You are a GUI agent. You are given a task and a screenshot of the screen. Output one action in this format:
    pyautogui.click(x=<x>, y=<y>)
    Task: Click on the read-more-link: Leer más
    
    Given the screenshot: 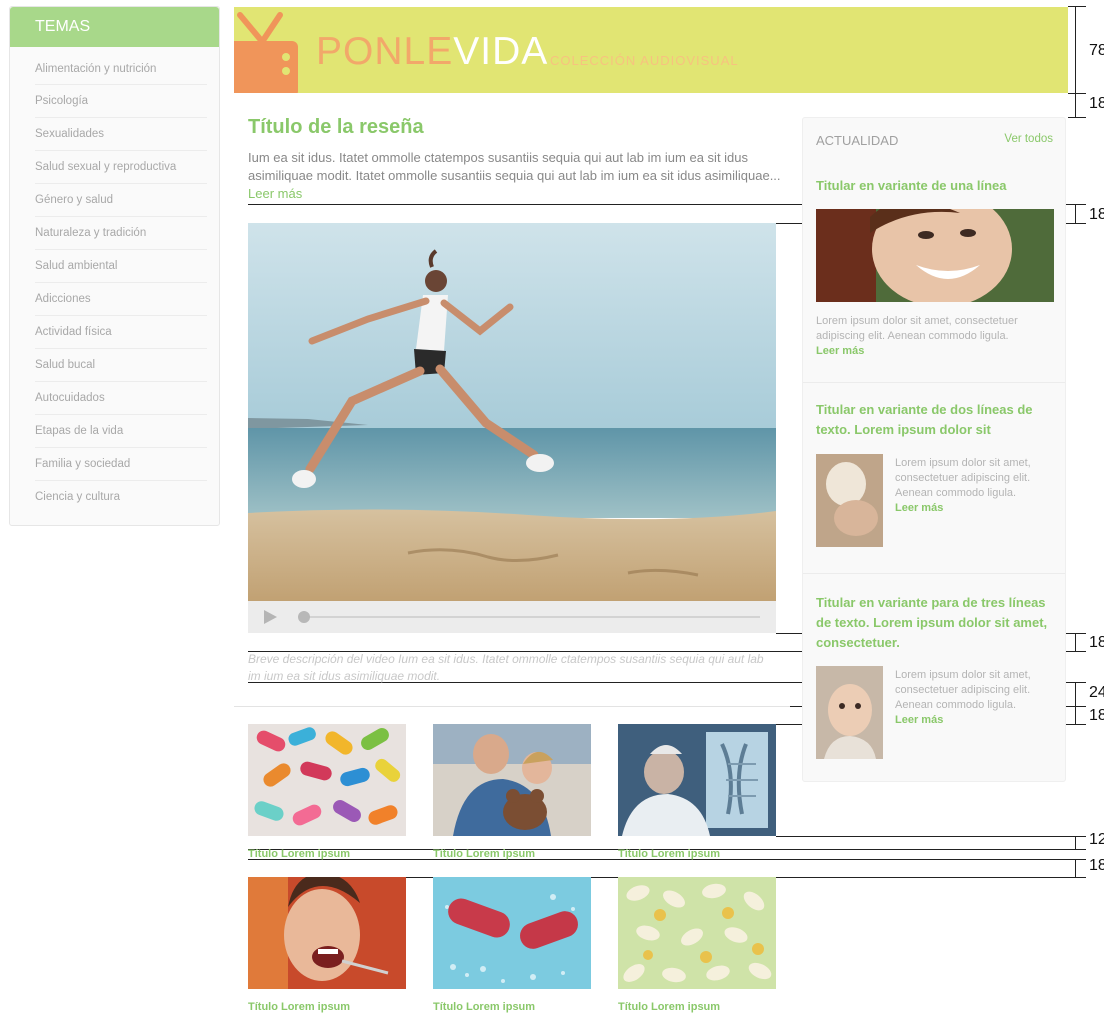 What is the action you would take?
    pyautogui.click(x=275, y=193)
    